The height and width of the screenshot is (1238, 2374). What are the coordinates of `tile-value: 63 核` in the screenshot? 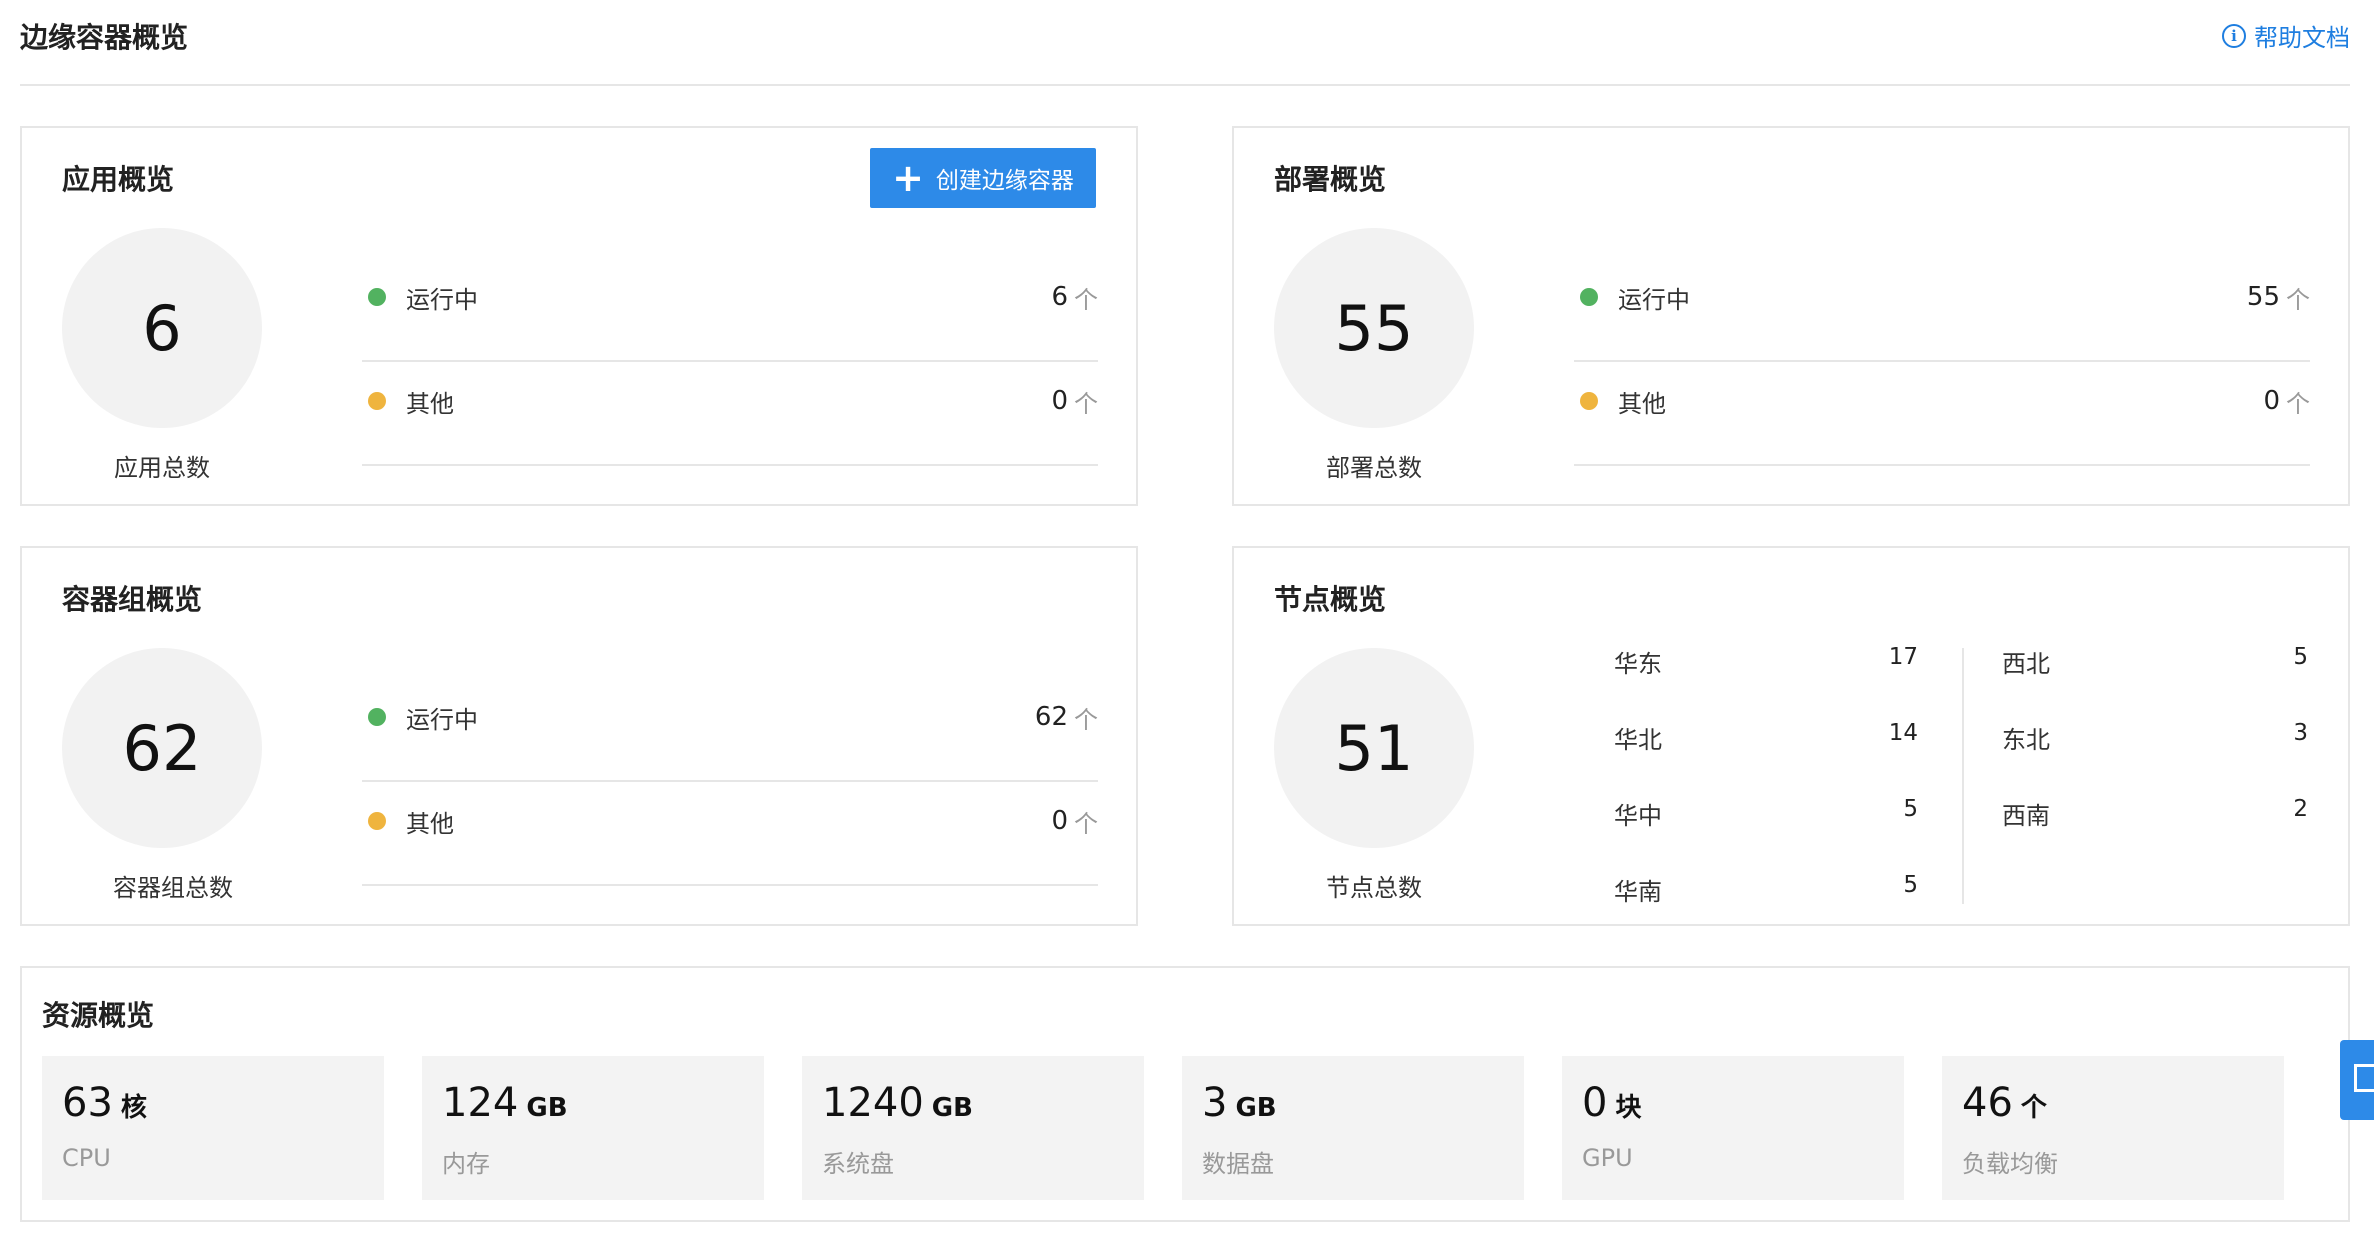 It's located at (104, 1103).